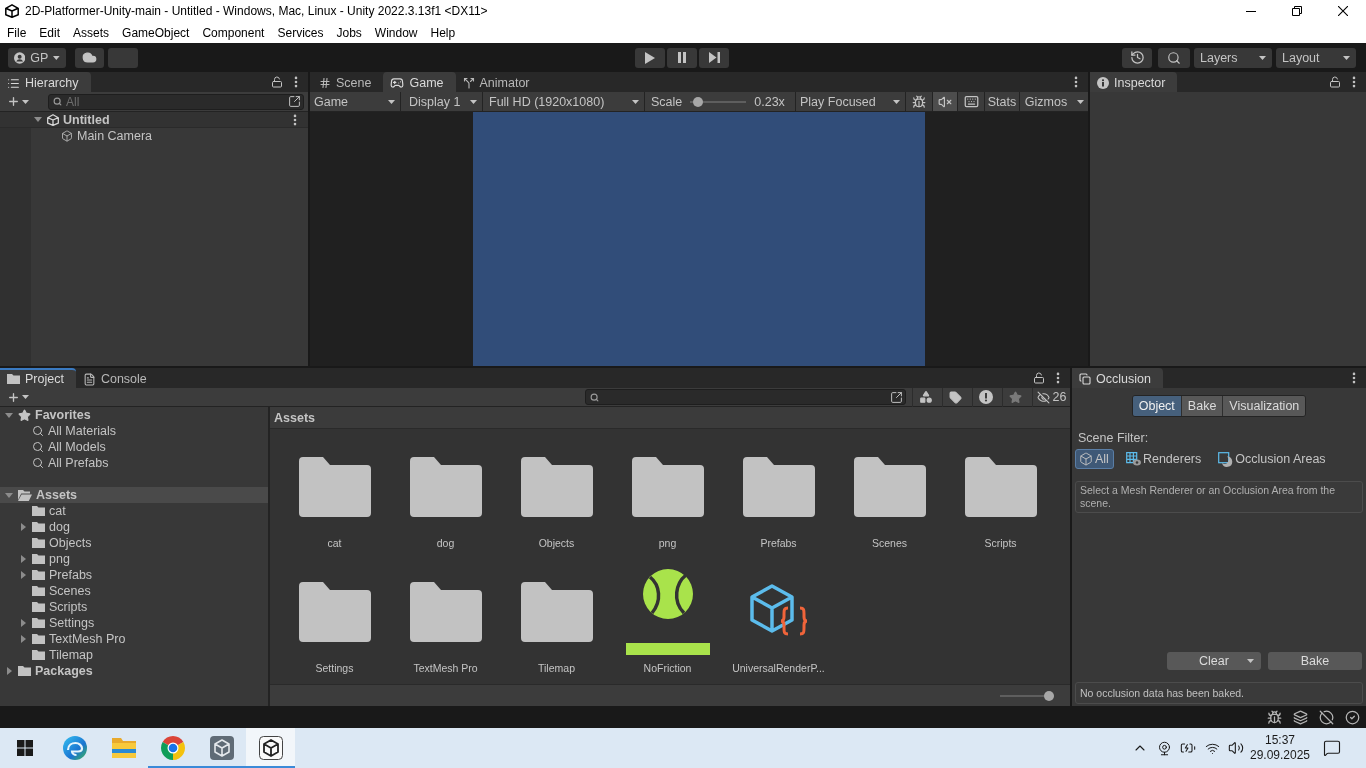 Image resolution: width=1366 pixels, height=768 pixels. I want to click on menu-item: Jobs, so click(348, 32).